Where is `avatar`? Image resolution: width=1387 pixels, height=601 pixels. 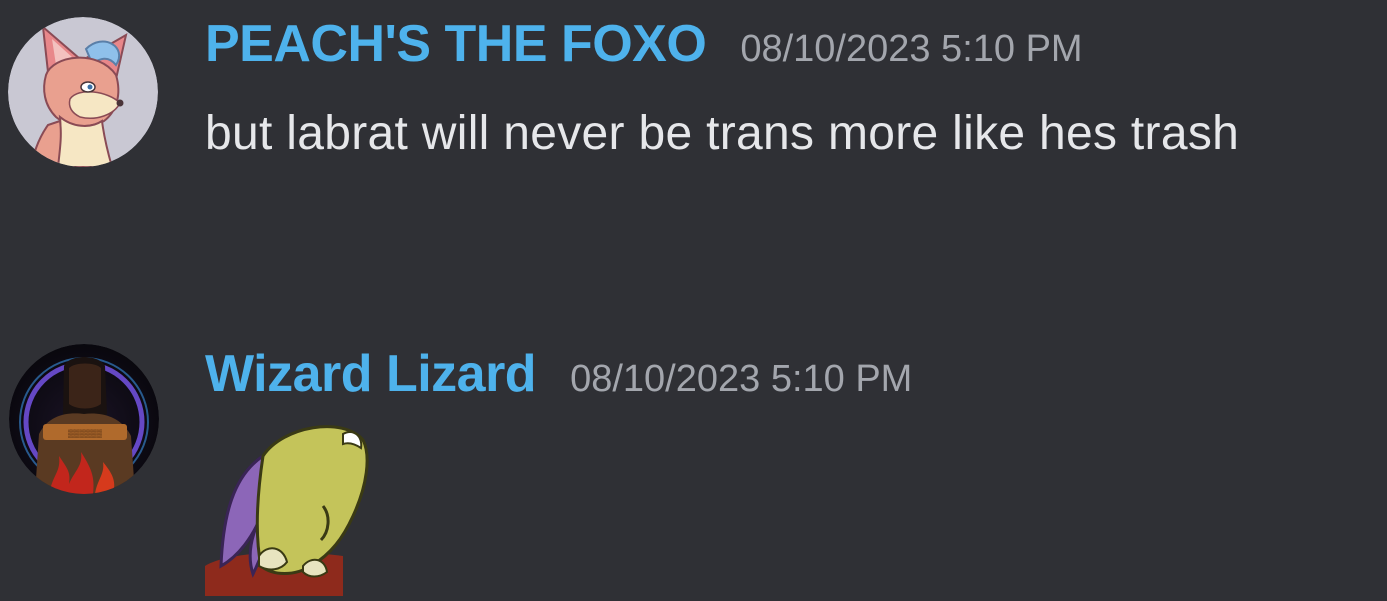
avatar is located at coordinates (83, 92).